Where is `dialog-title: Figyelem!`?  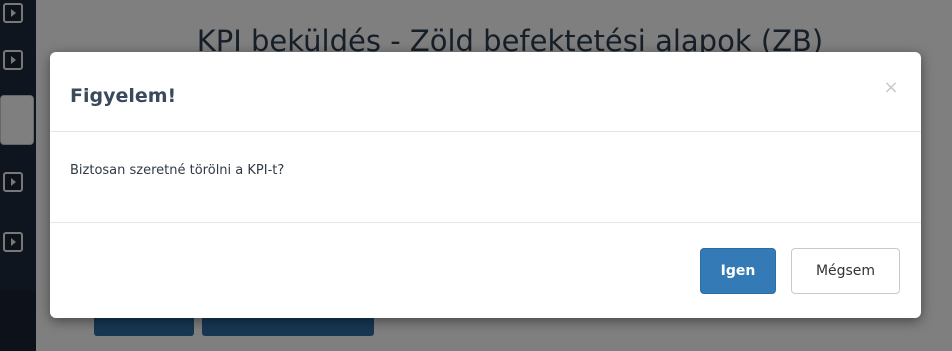 dialog-title: Figyelem! is located at coordinates (123, 96).